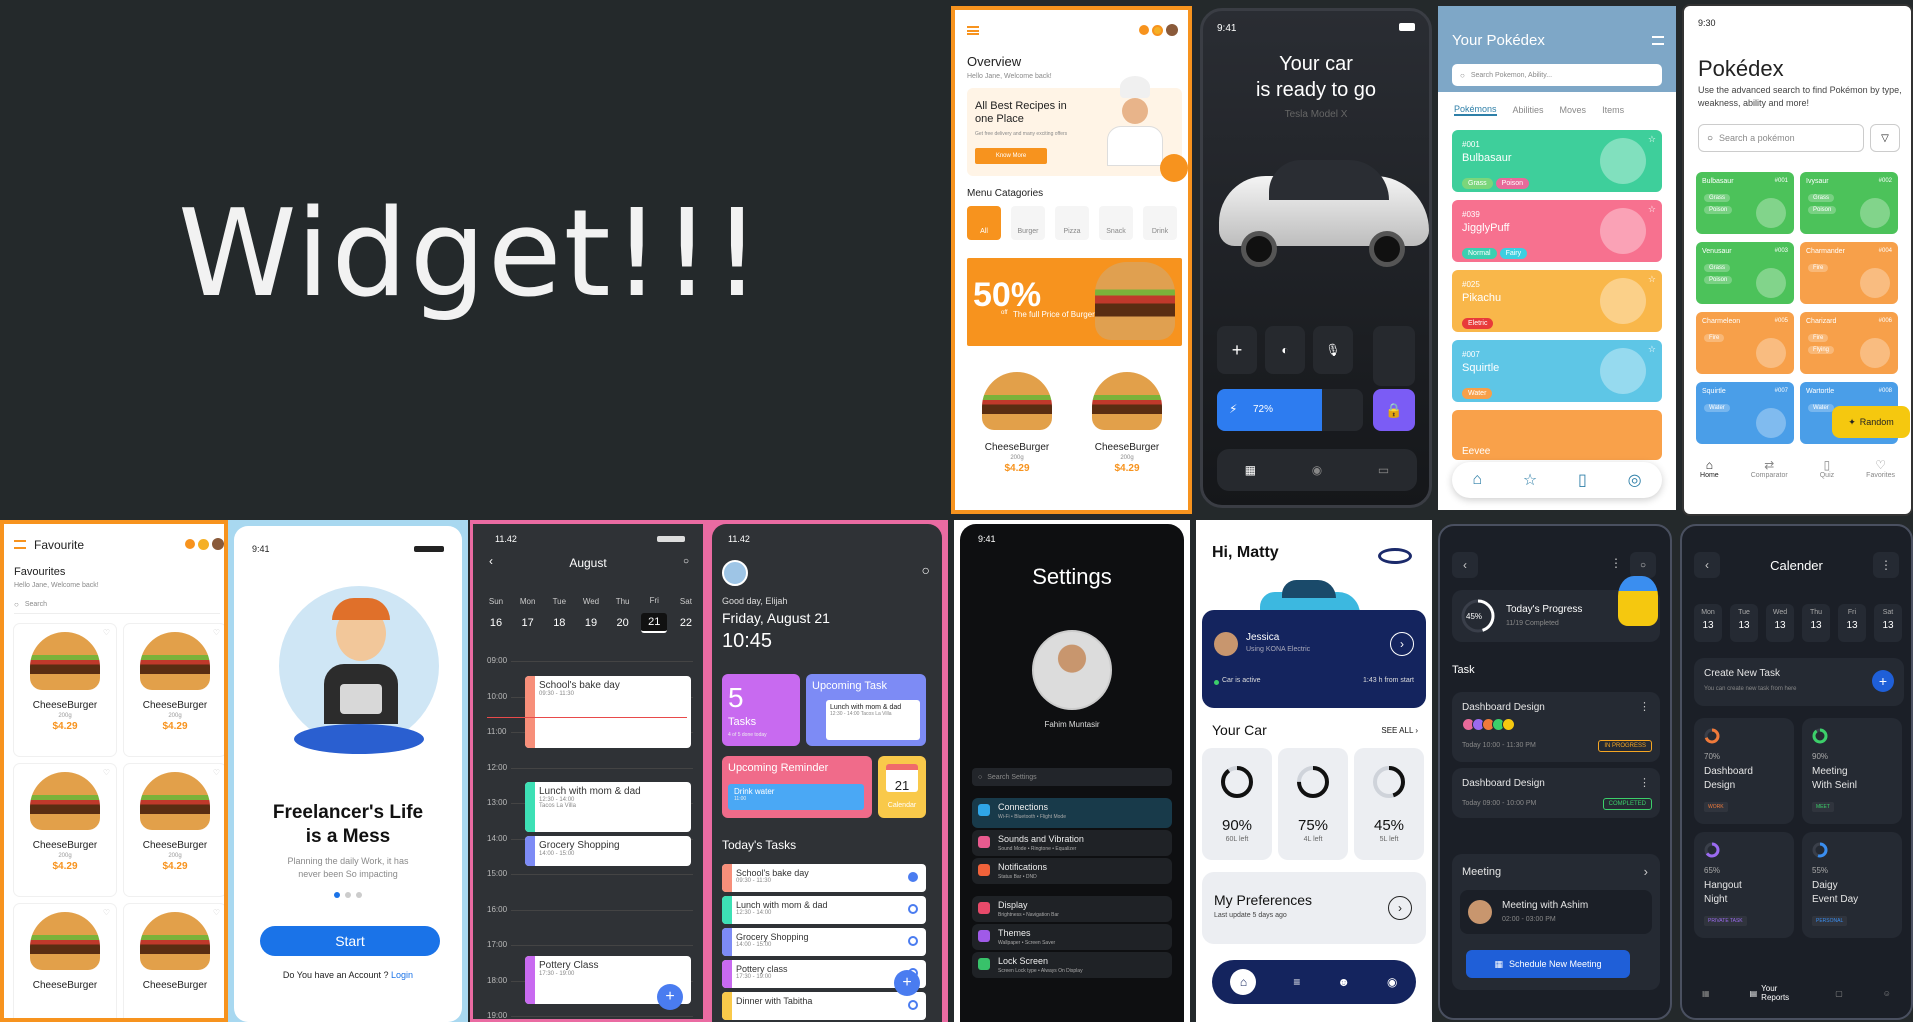 This screenshot has height=1022, width=1913. I want to click on day-cell: Fri 21, so click(654, 614).